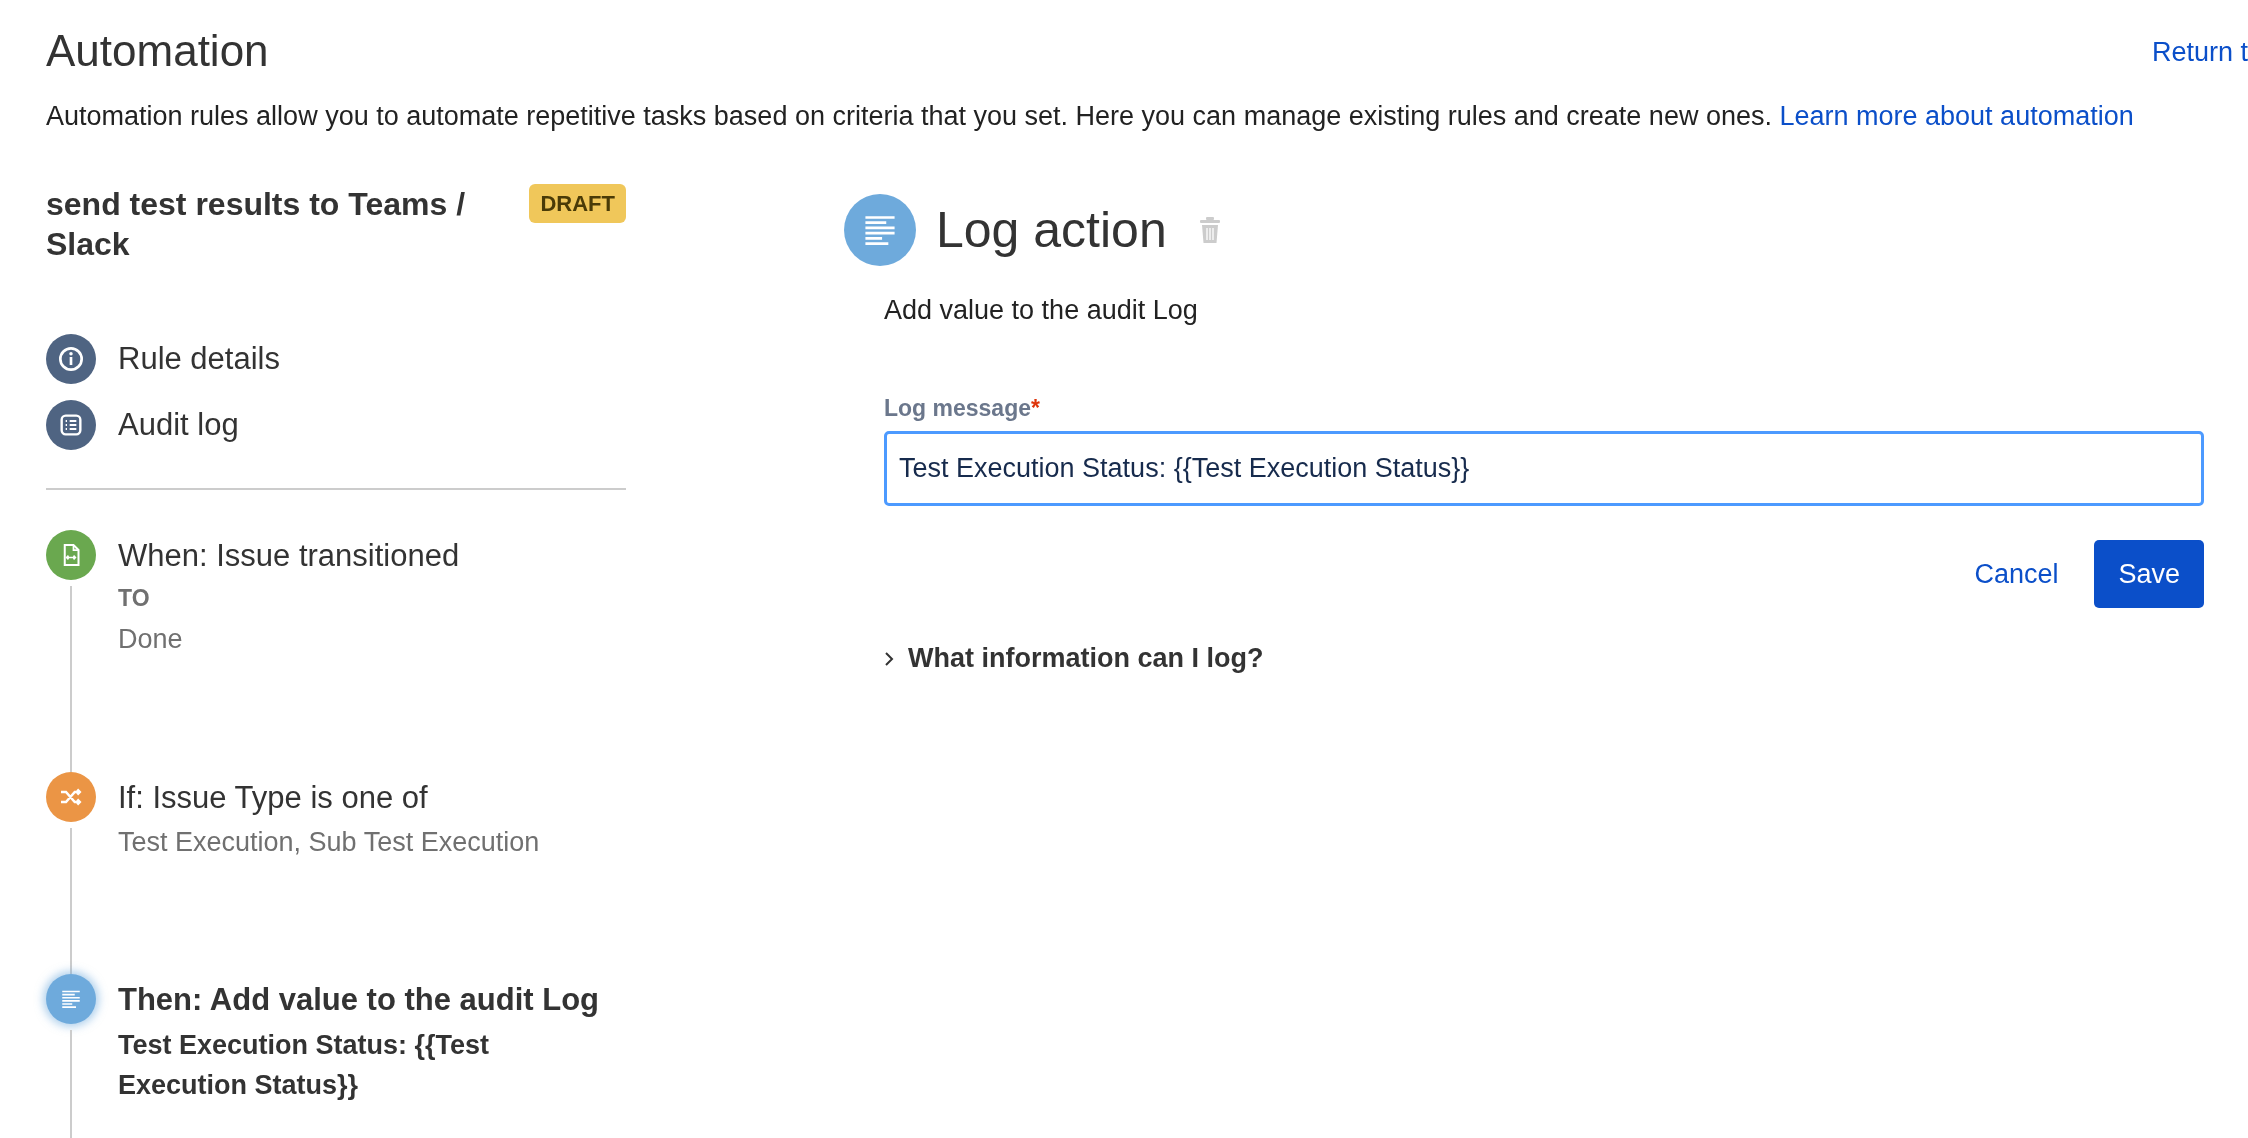  I want to click on save-button: Save, so click(2149, 574).